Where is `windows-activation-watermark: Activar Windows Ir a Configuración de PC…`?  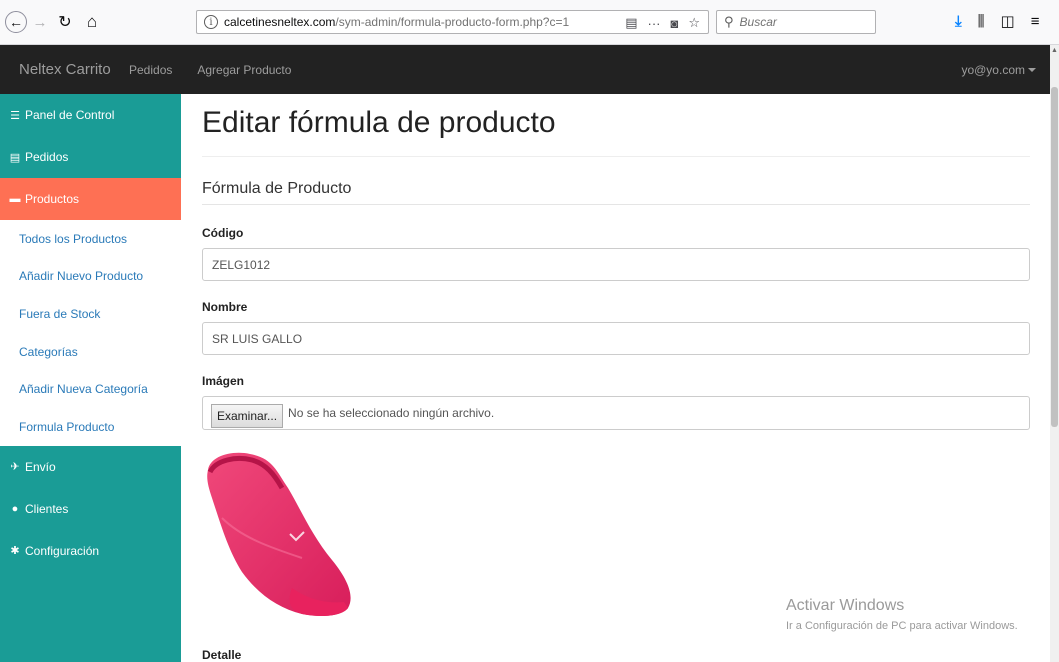
windows-activation-watermark: Activar Windows Ir a Configuración de PC… is located at coordinates (902, 614).